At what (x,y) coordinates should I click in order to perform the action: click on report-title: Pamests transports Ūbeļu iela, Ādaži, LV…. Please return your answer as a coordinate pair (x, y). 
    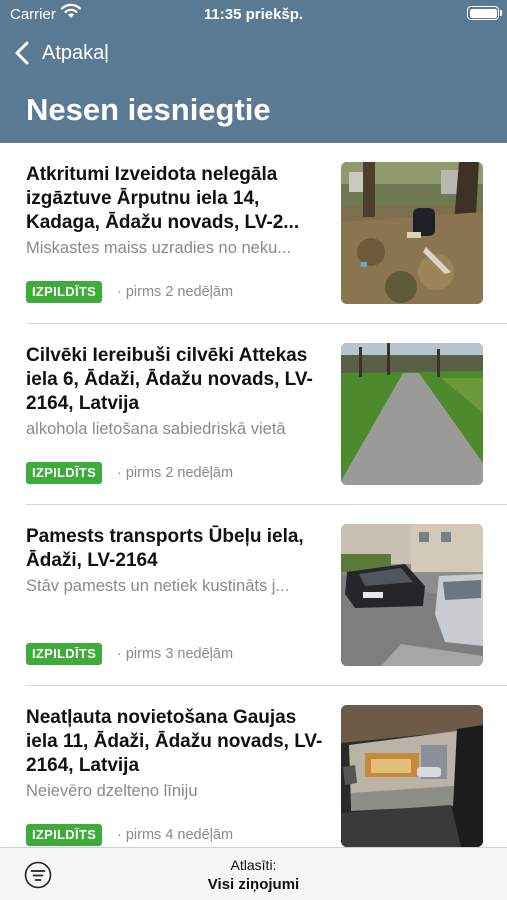
    Looking at the image, I should click on (165, 548).